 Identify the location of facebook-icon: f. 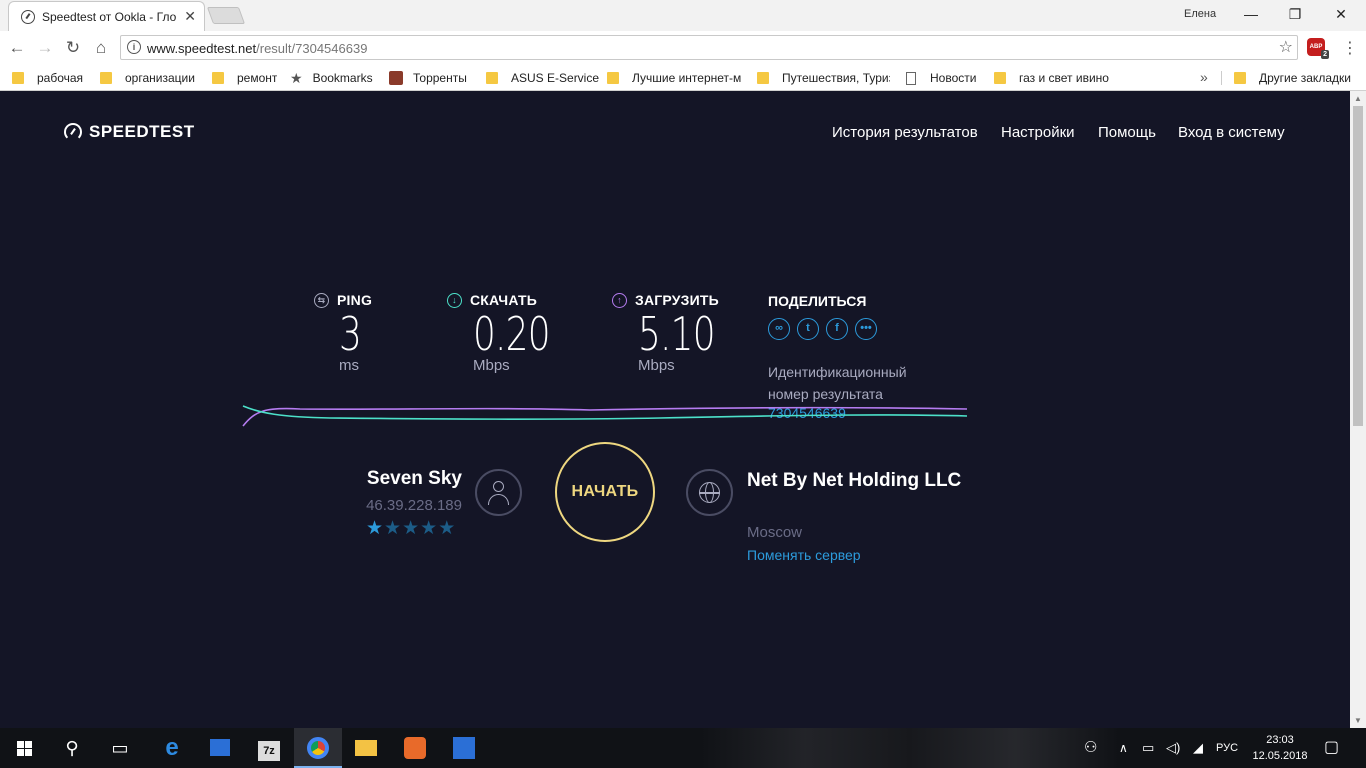
(837, 329).